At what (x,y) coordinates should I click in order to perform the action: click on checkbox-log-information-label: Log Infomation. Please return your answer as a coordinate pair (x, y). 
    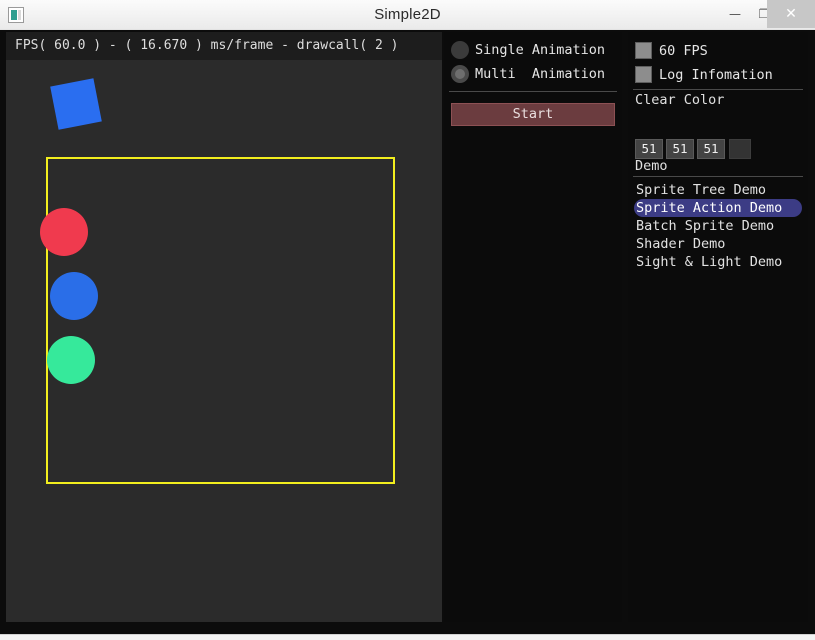
    Looking at the image, I should click on (716, 75).